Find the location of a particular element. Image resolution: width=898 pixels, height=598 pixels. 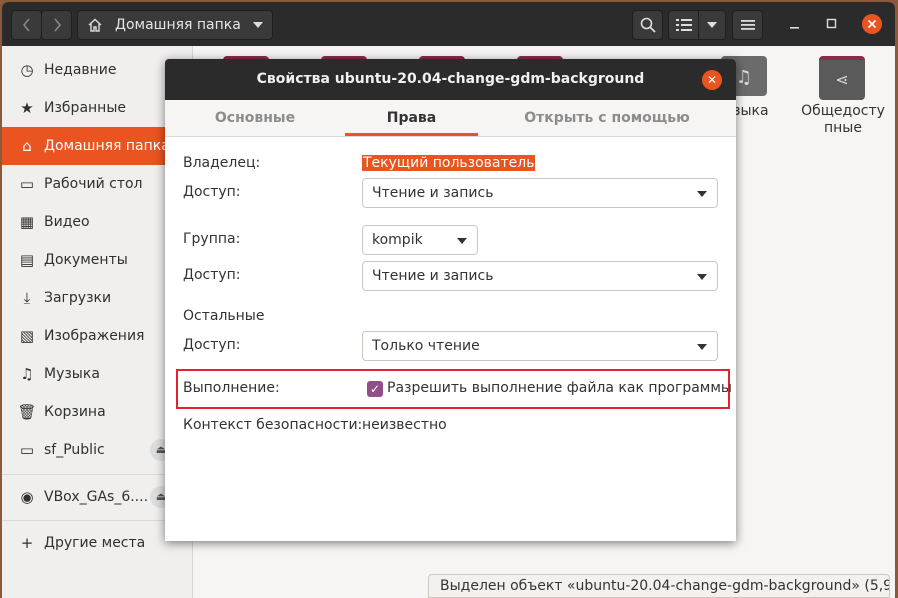

star-icon: ★ is located at coordinates (27, 108).